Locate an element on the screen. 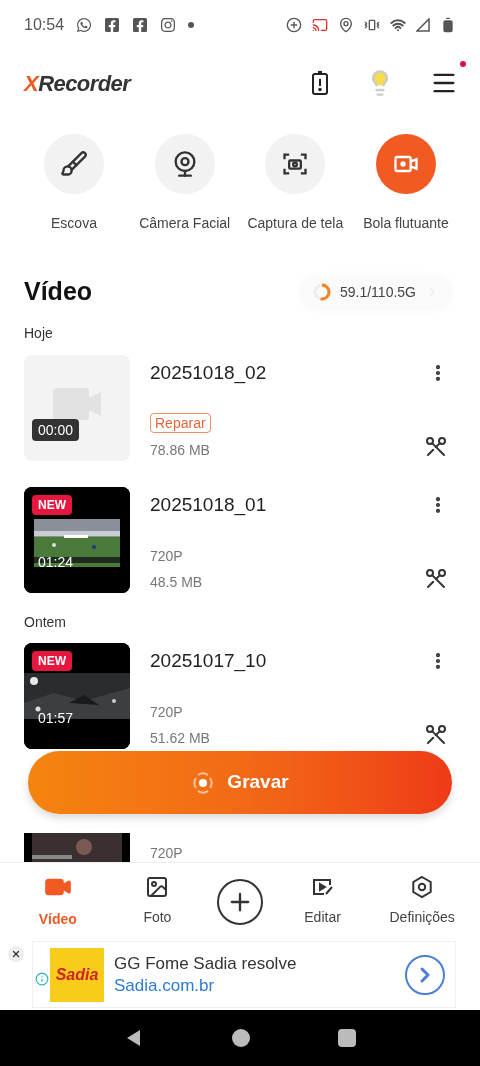 This screenshot has height=1066, width=480. location-icon is located at coordinates (346, 25).